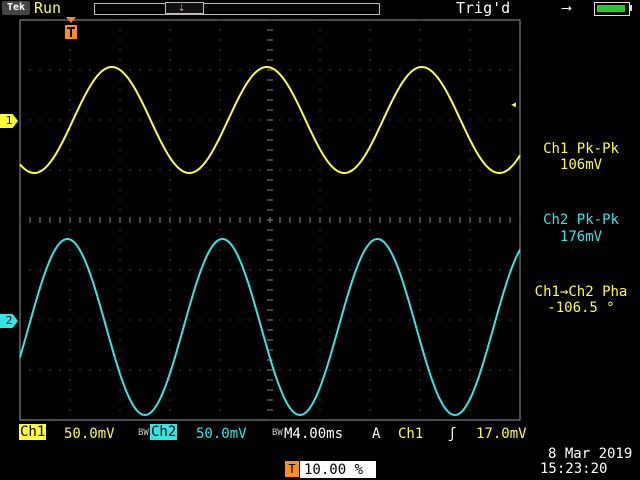 This screenshot has height=480, width=640. Describe the element at coordinates (376, 434) in the screenshot. I see `acquisition-mode: A` at that location.